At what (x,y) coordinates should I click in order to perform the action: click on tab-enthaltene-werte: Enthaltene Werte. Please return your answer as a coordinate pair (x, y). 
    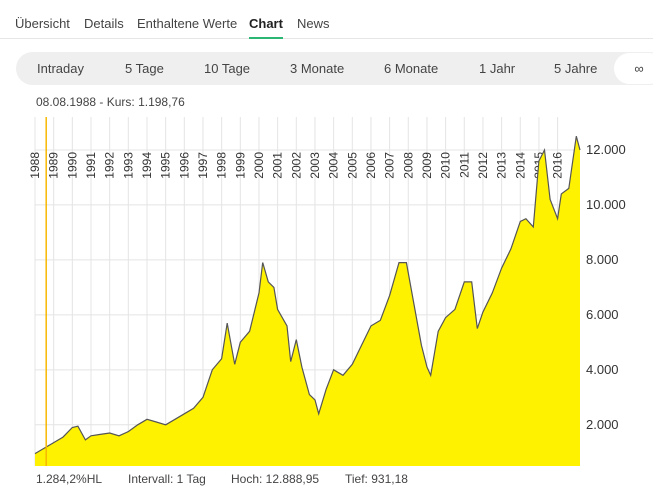
    Looking at the image, I should click on (187, 23).